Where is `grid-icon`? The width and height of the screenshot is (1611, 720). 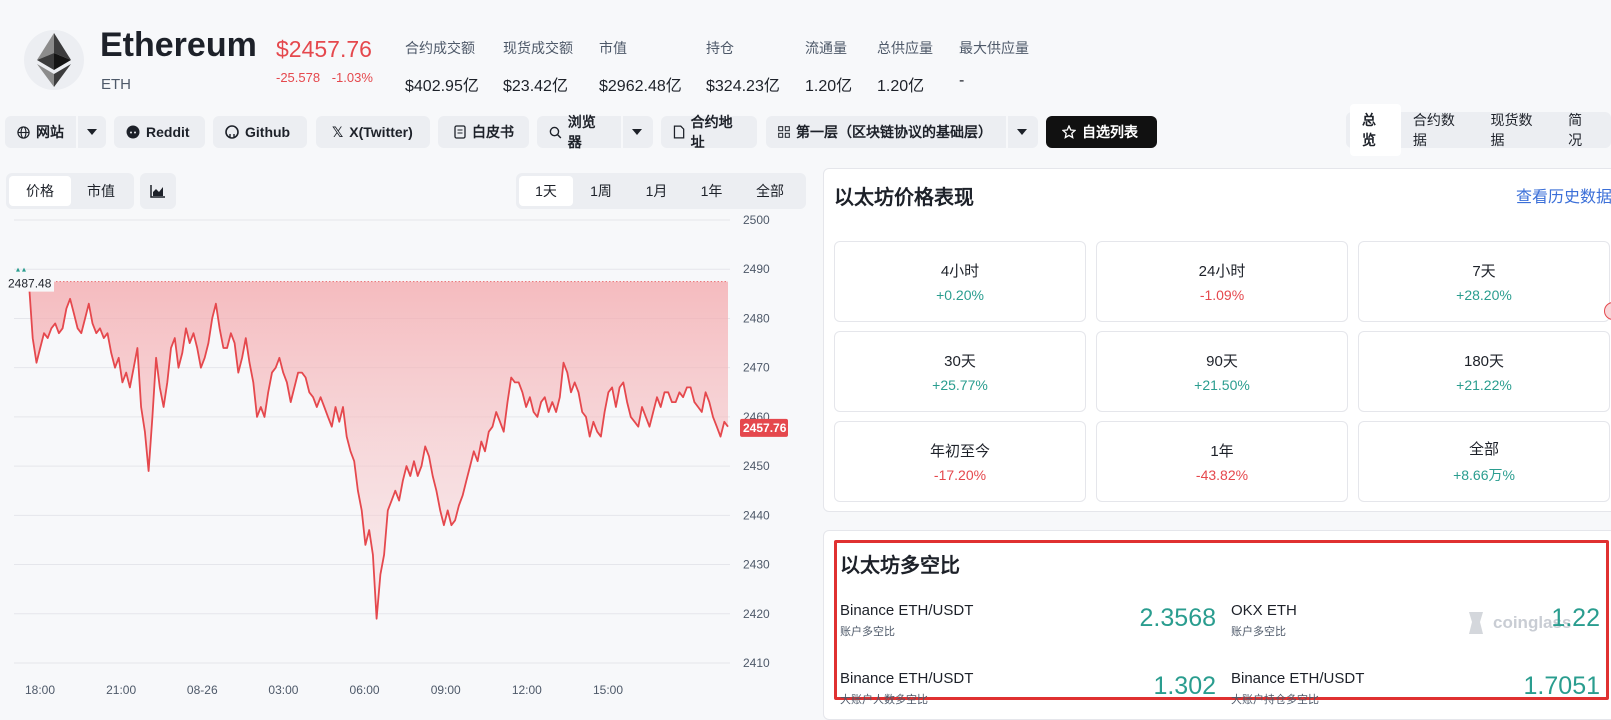
grid-icon is located at coordinates (784, 132).